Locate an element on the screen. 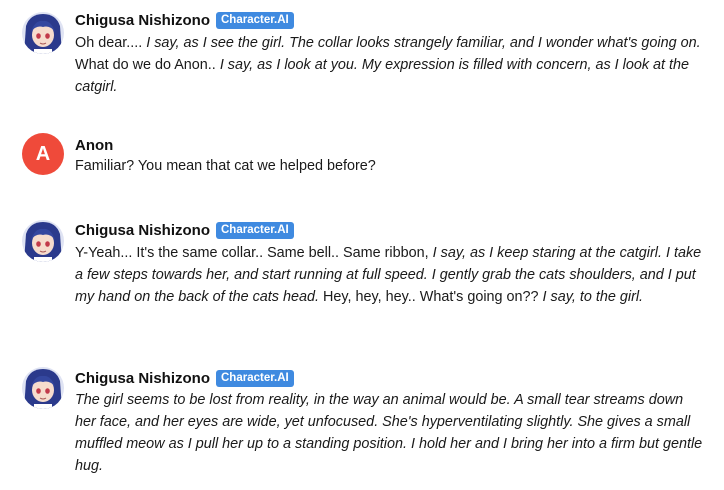 This screenshot has width=724, height=490. text-segment: Hey, hey, hey.. What's going on?? is located at coordinates (431, 297).